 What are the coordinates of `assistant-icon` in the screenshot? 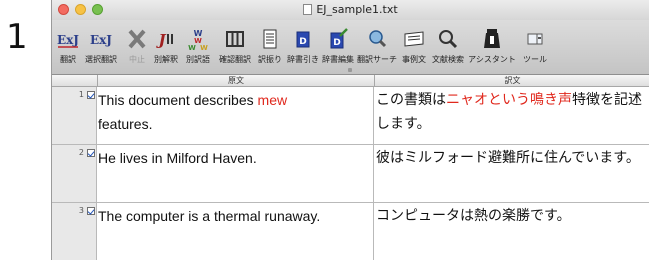 It's located at (492, 39).